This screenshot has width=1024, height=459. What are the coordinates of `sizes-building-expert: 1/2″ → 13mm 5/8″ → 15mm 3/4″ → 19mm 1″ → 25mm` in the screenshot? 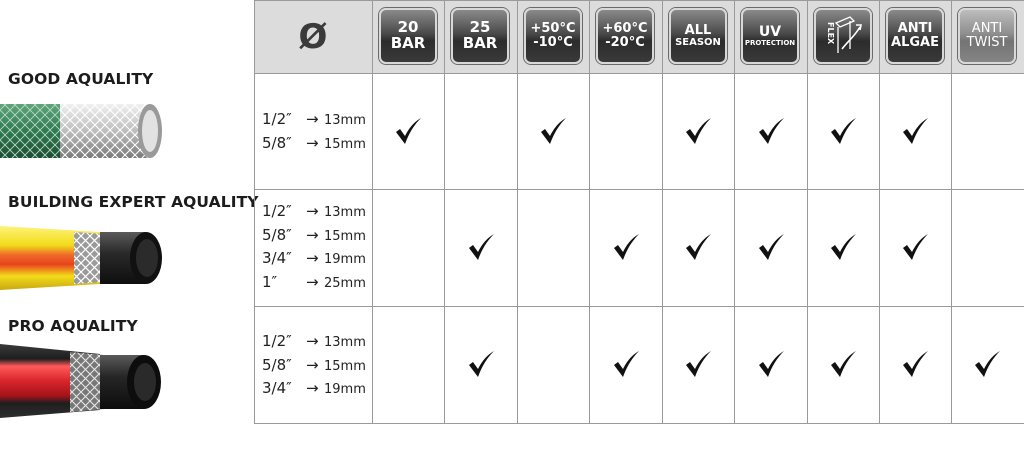 It's located at (314, 249).